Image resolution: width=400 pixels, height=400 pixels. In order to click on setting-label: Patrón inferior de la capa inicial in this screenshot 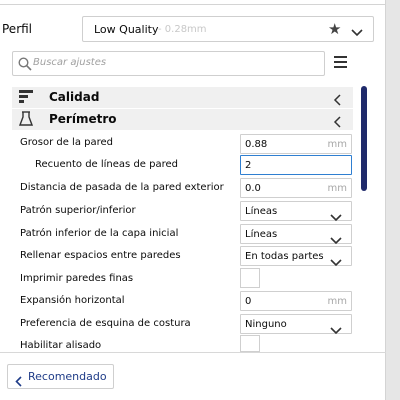, I will do `click(99, 233)`.